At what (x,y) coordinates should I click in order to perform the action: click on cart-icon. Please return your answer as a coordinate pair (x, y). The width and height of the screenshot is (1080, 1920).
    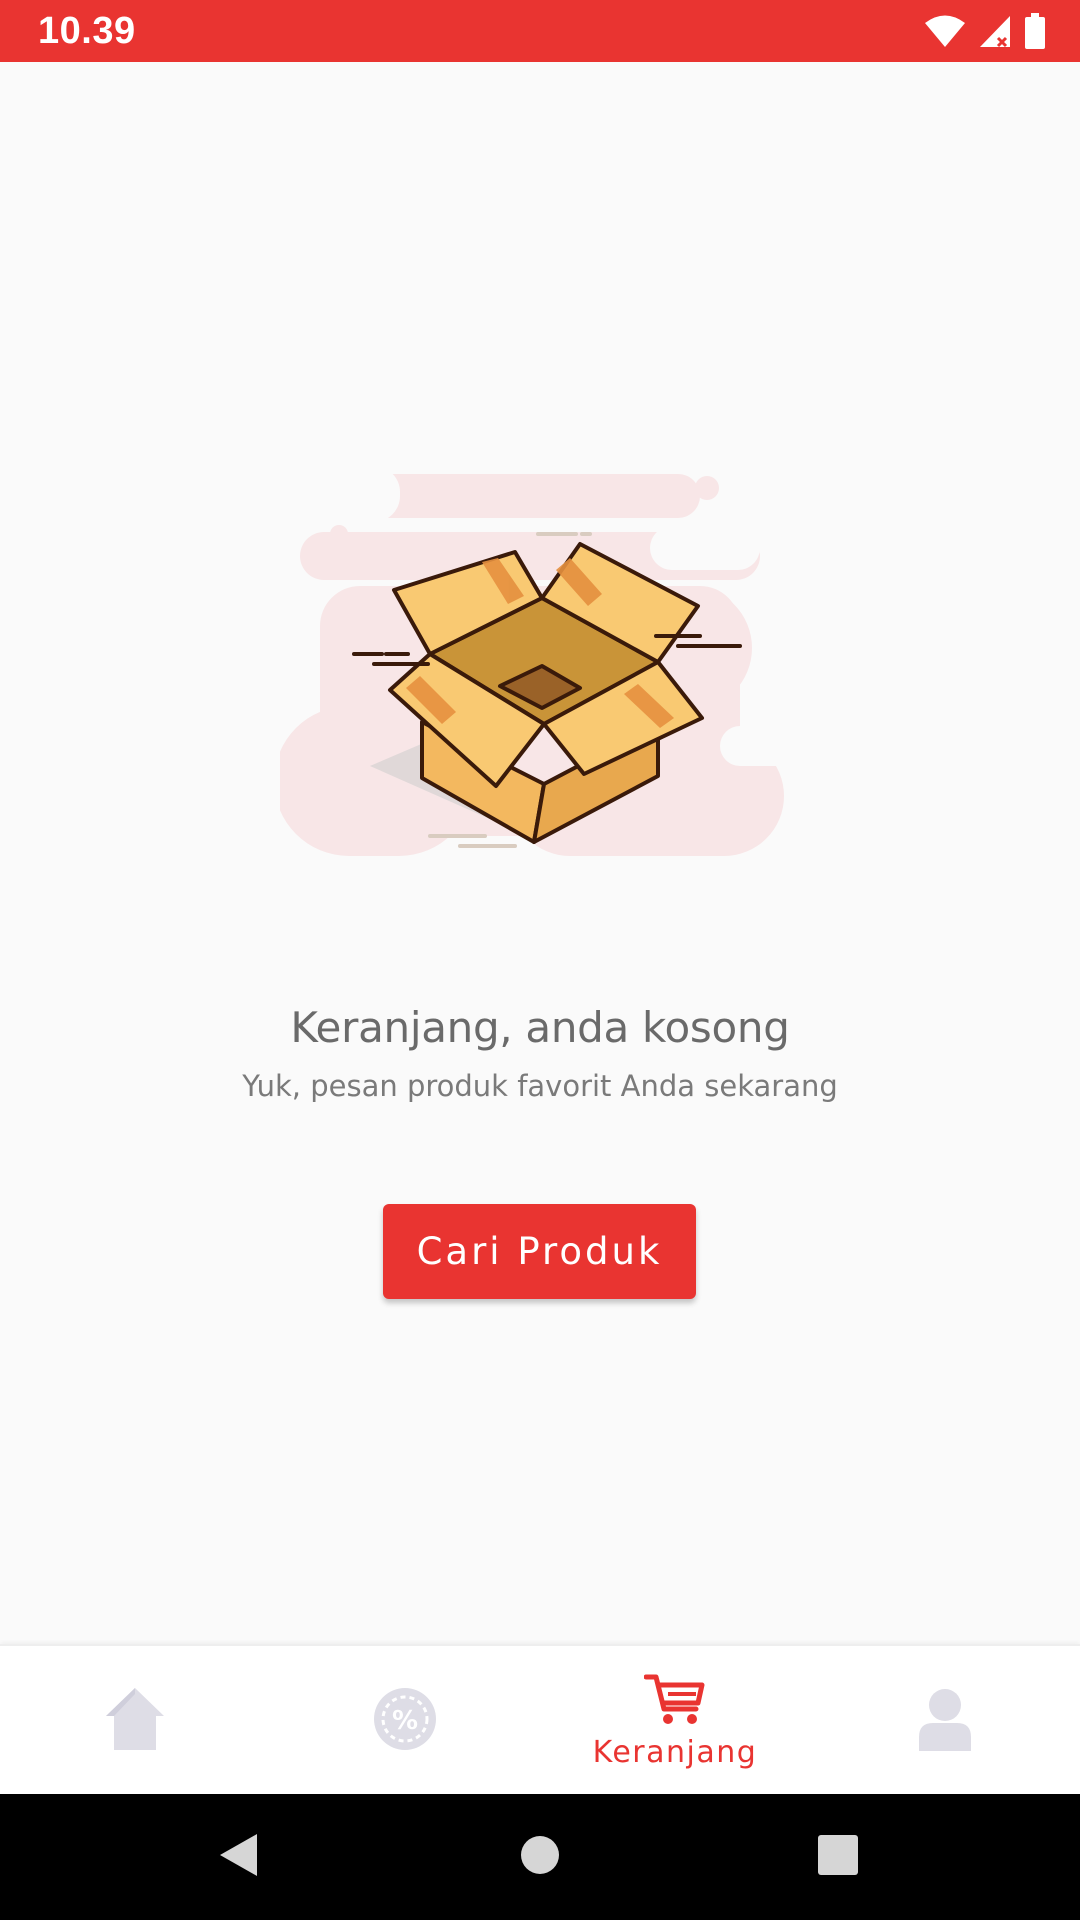
    Looking at the image, I should click on (674, 1702).